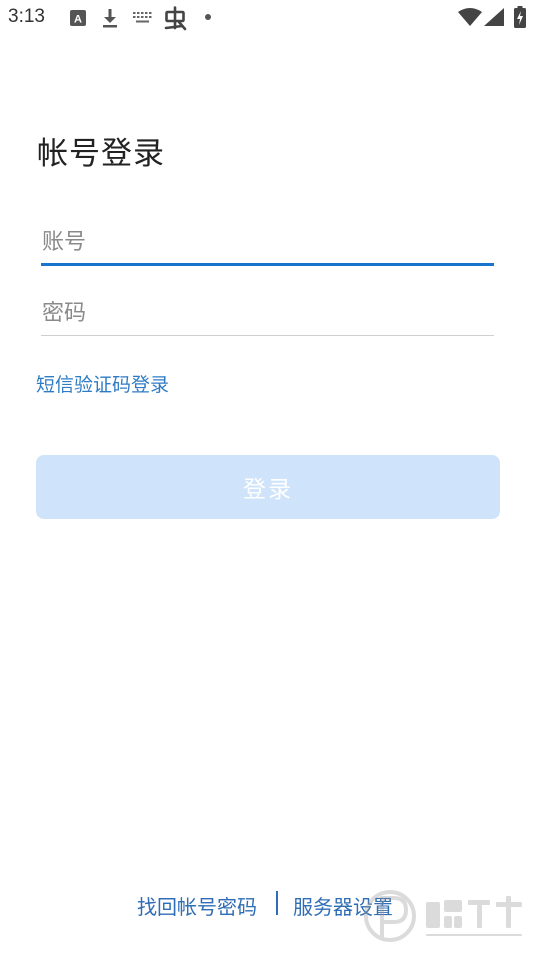 The width and height of the screenshot is (536, 954). Describe the element at coordinates (470, 17) in the screenshot. I see `wifi-icon` at that location.